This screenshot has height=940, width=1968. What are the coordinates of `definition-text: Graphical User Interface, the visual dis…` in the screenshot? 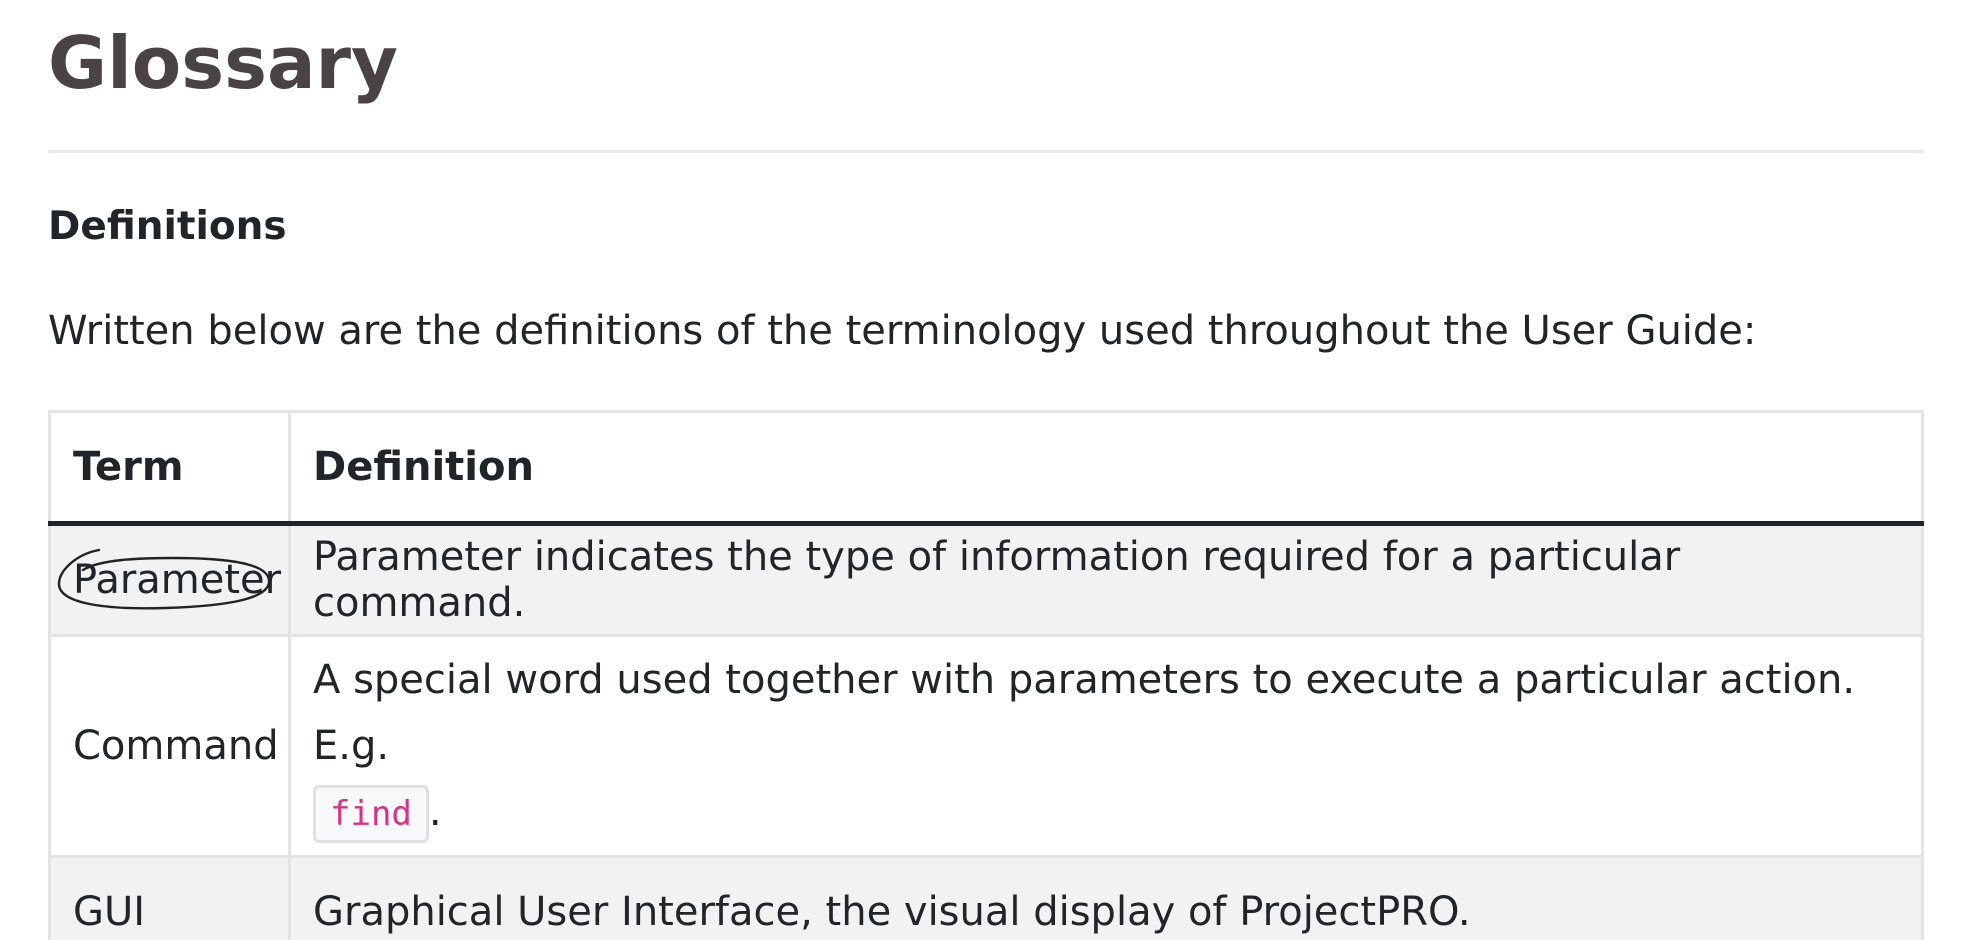 It's located at (892, 912).